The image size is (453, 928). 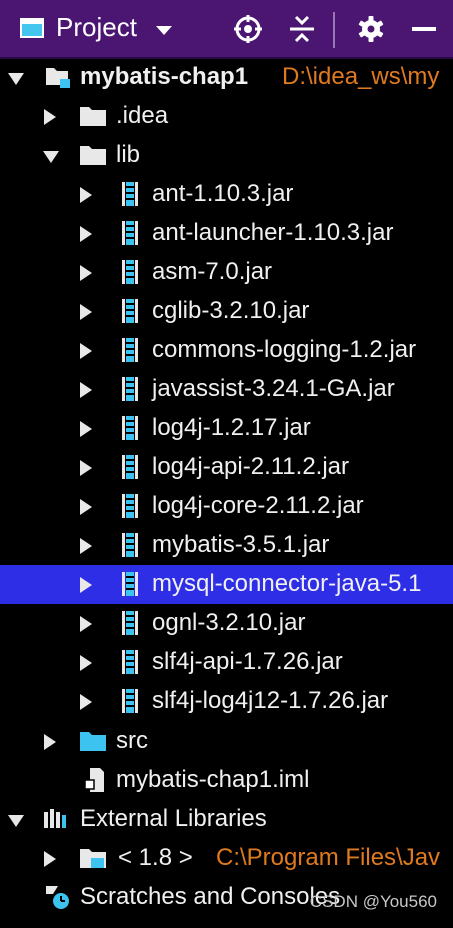 What do you see at coordinates (128, 154) in the screenshot?
I see `folder-label: lib` at bounding box center [128, 154].